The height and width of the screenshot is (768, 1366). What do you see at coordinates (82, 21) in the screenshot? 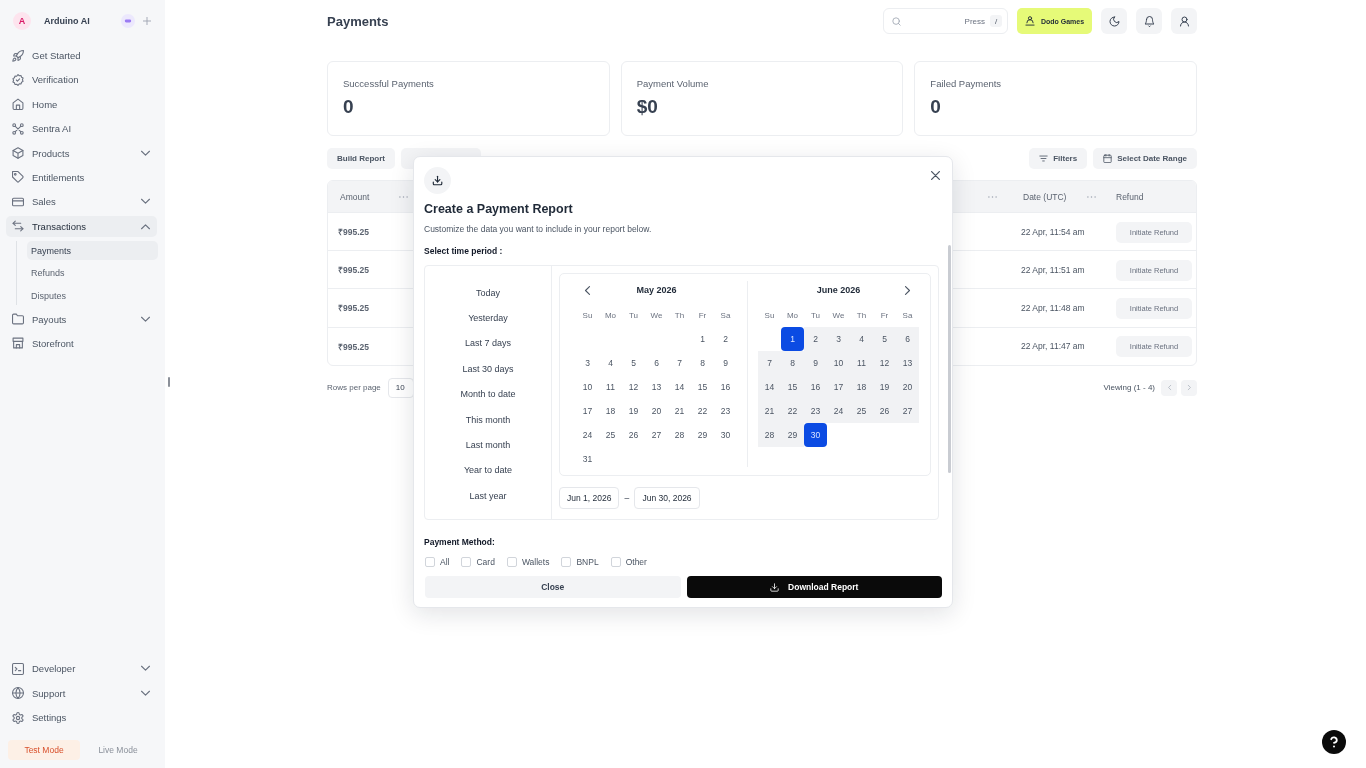
I see `workspace-name: Arduino AI` at bounding box center [82, 21].